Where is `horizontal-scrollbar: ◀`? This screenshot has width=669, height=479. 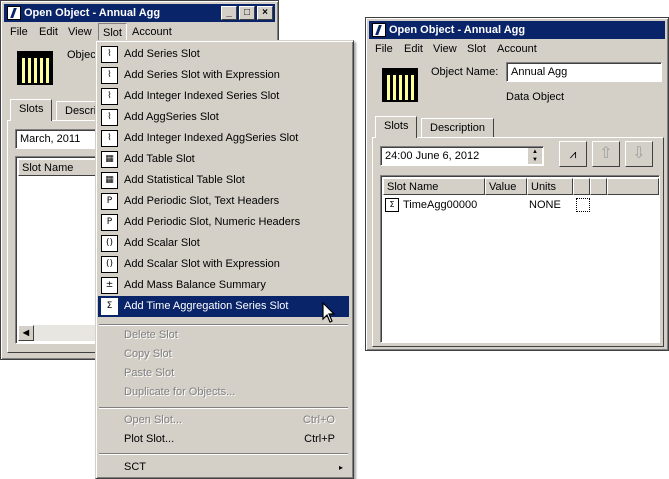 horizontal-scrollbar: ◀ is located at coordinates (58, 333).